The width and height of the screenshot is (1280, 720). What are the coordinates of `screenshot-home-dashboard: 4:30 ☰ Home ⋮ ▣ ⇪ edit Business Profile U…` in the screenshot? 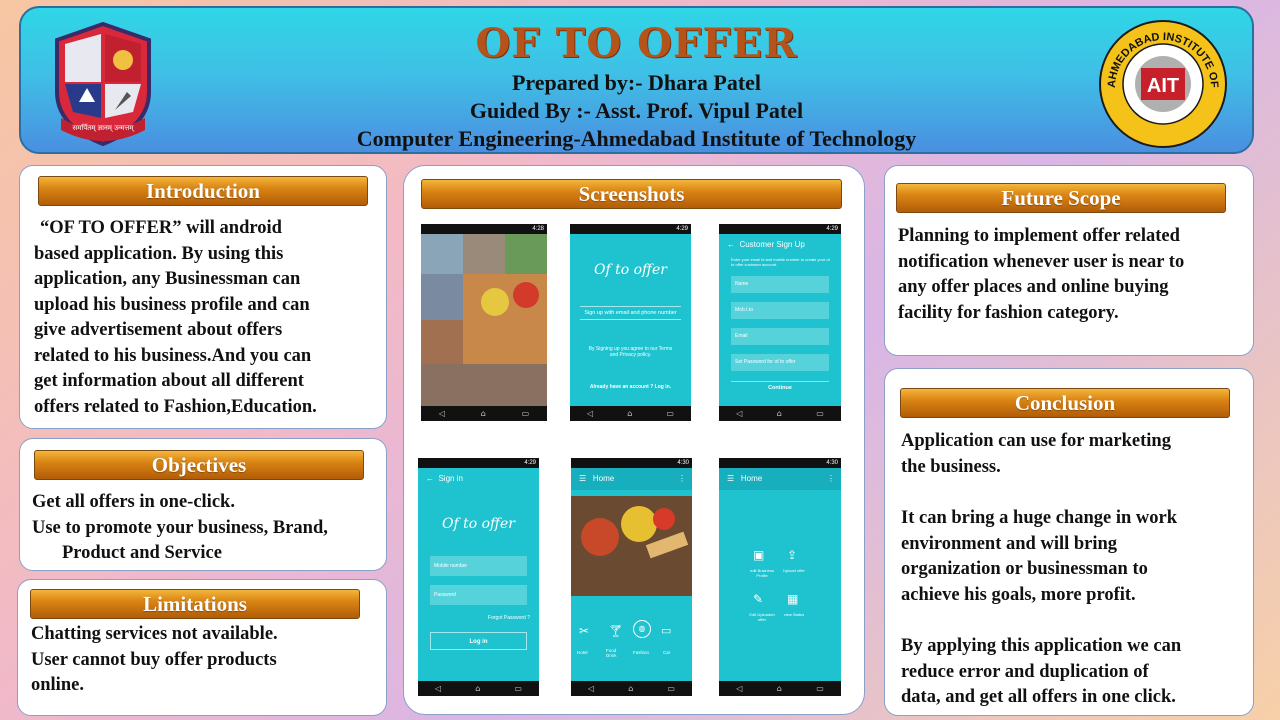 It's located at (780, 577).